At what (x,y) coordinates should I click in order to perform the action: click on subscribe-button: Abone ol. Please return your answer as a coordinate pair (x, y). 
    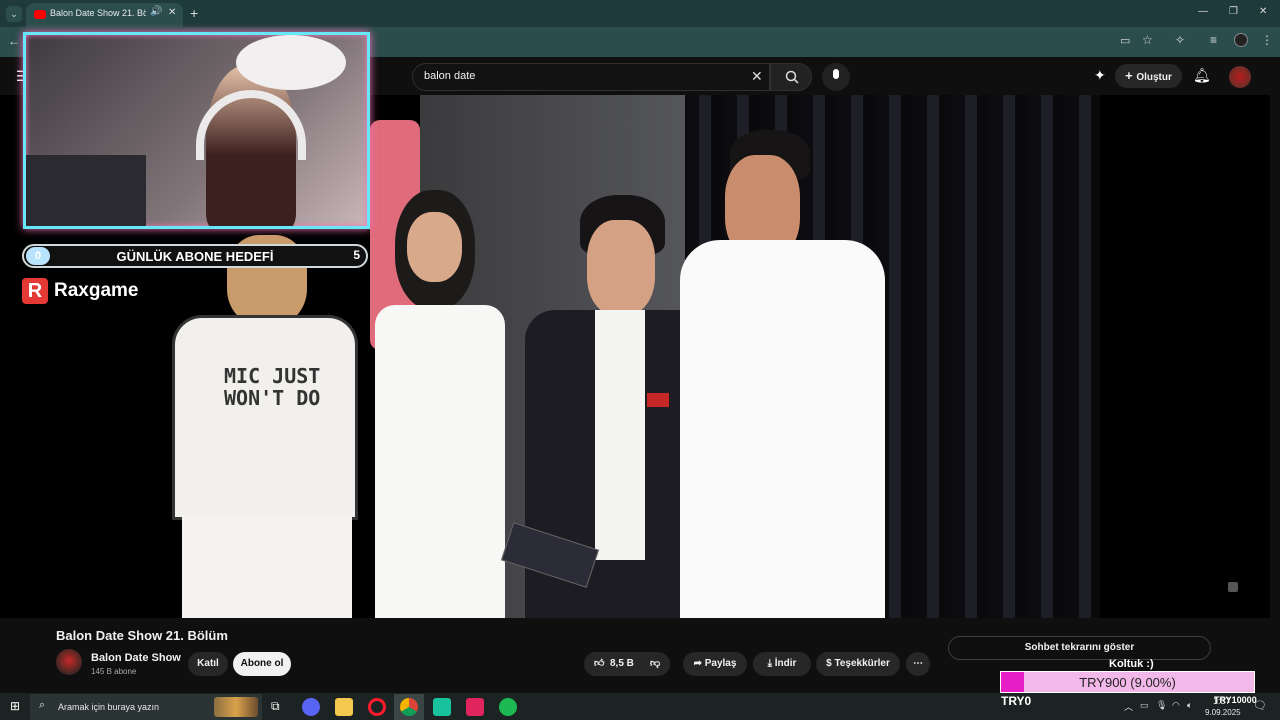
    Looking at the image, I should click on (262, 664).